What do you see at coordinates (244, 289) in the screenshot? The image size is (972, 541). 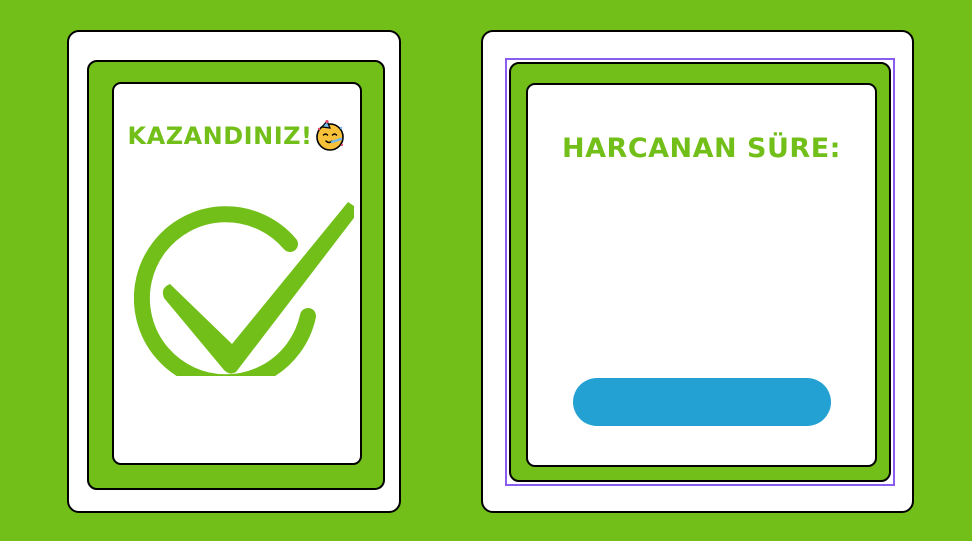 I see `check-circle-icon` at bounding box center [244, 289].